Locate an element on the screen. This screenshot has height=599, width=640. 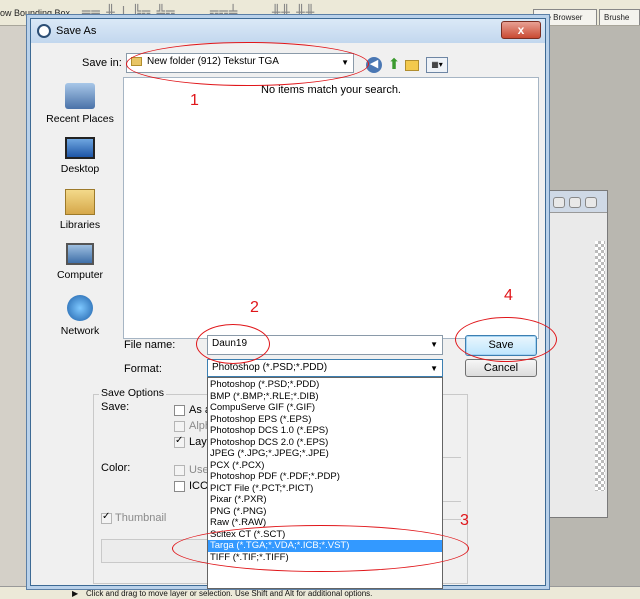
new-folder-icon is located at coordinates (412, 65).